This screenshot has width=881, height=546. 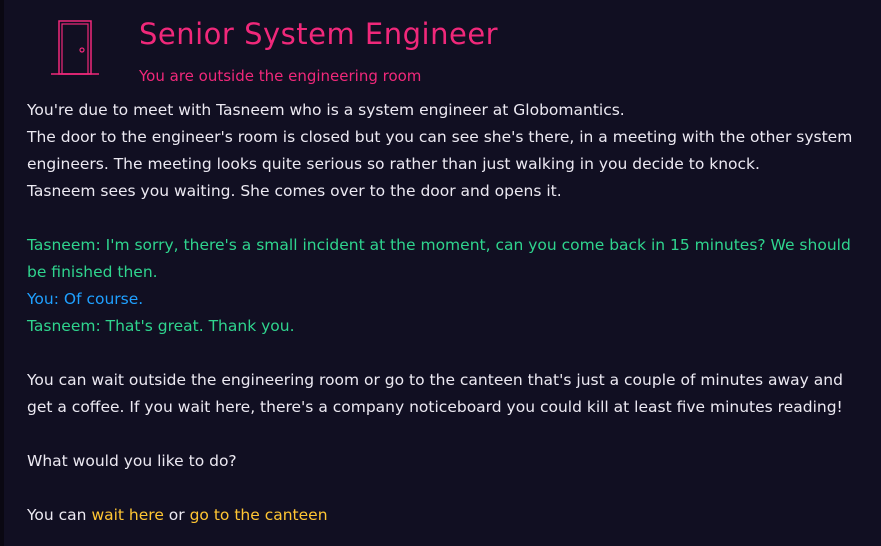 What do you see at coordinates (75, 47) in the screenshot?
I see `door-icon` at bounding box center [75, 47].